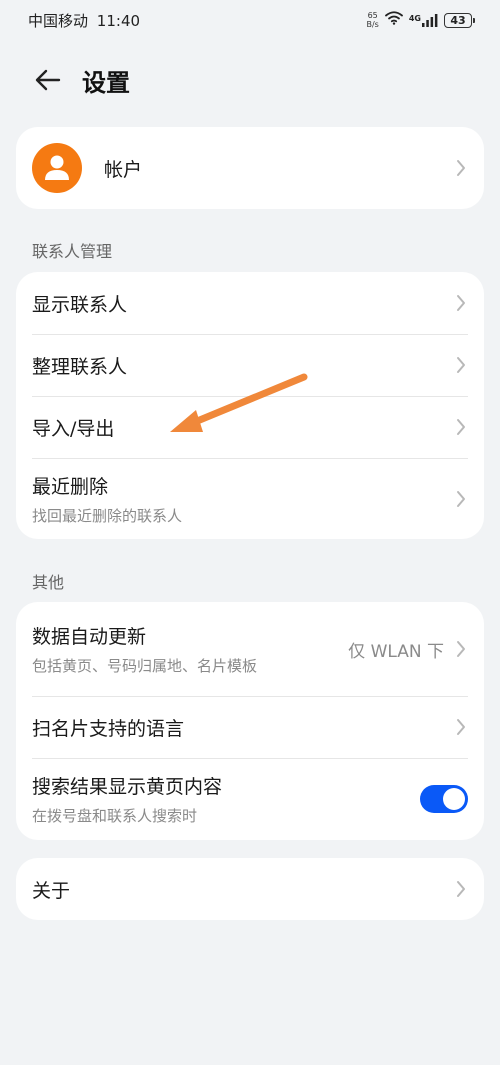 The image size is (500, 1065). I want to click on about-row: 关于, so click(250, 889).